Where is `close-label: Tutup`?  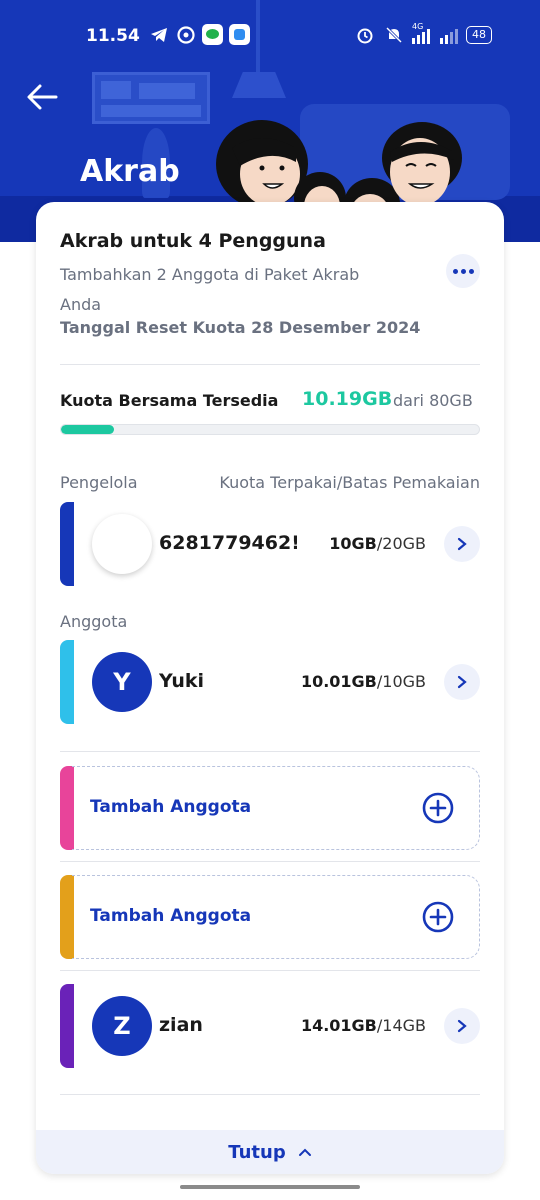
close-label: Tutup is located at coordinates (257, 1152).